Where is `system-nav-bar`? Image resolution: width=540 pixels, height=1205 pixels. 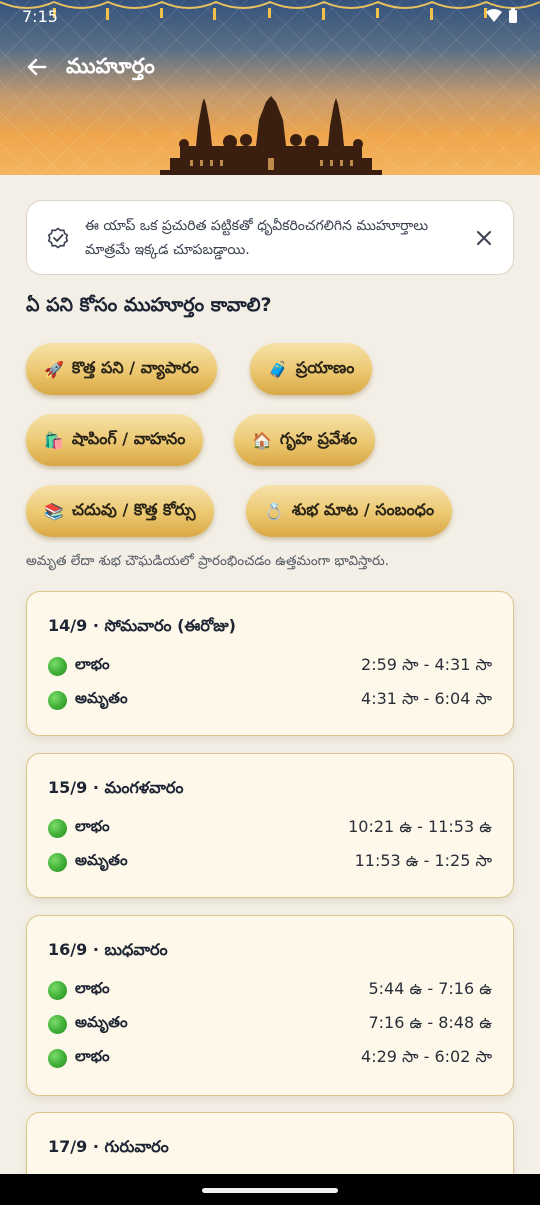 system-nav-bar is located at coordinates (270, 1189).